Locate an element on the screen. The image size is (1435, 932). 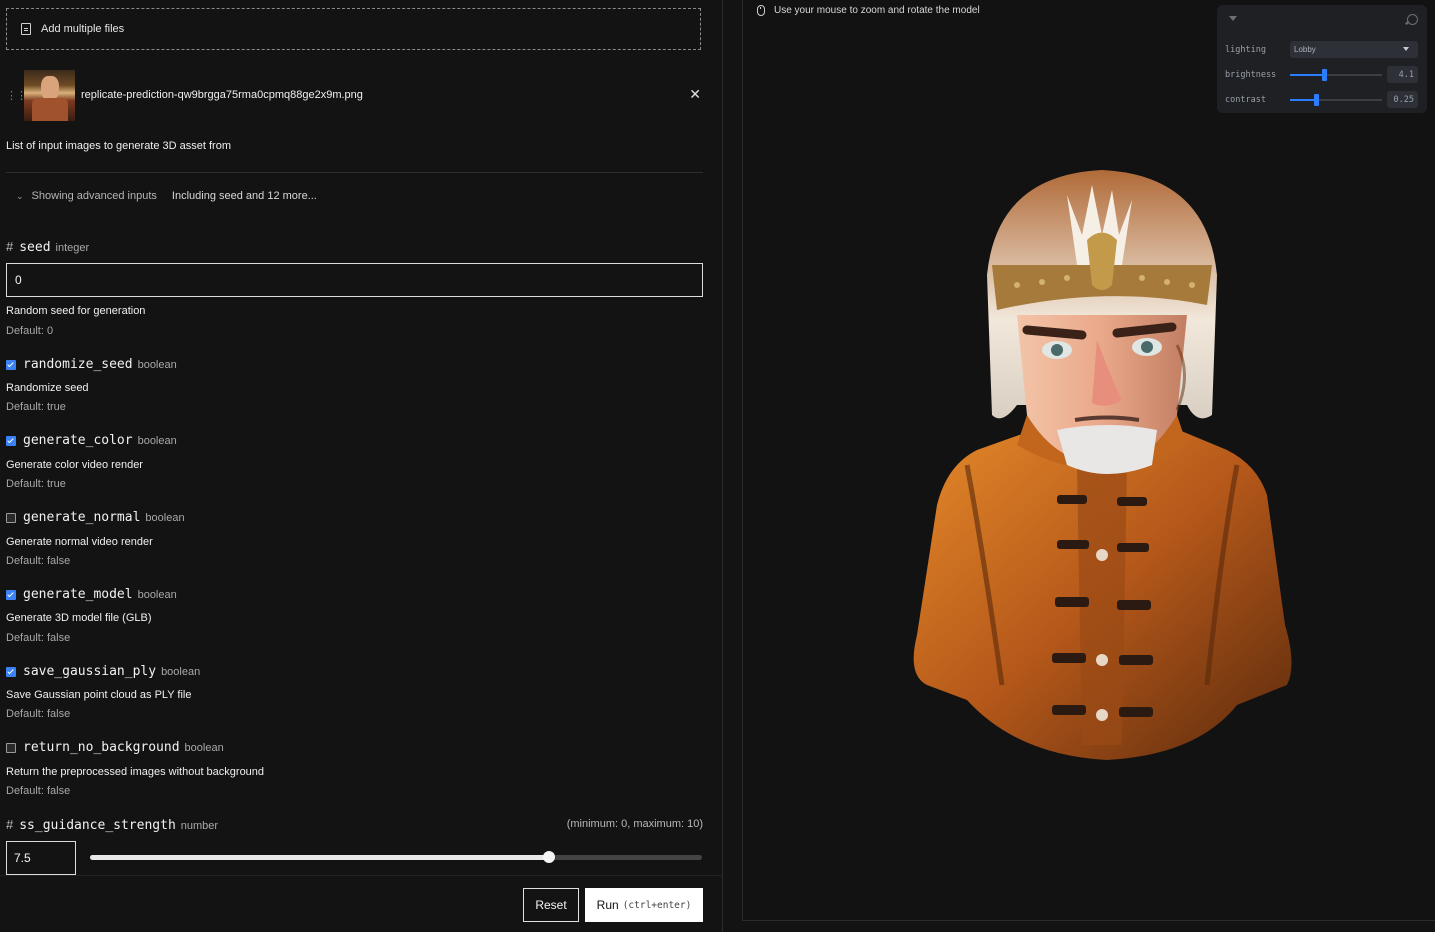
seed-input is located at coordinates (354, 280).